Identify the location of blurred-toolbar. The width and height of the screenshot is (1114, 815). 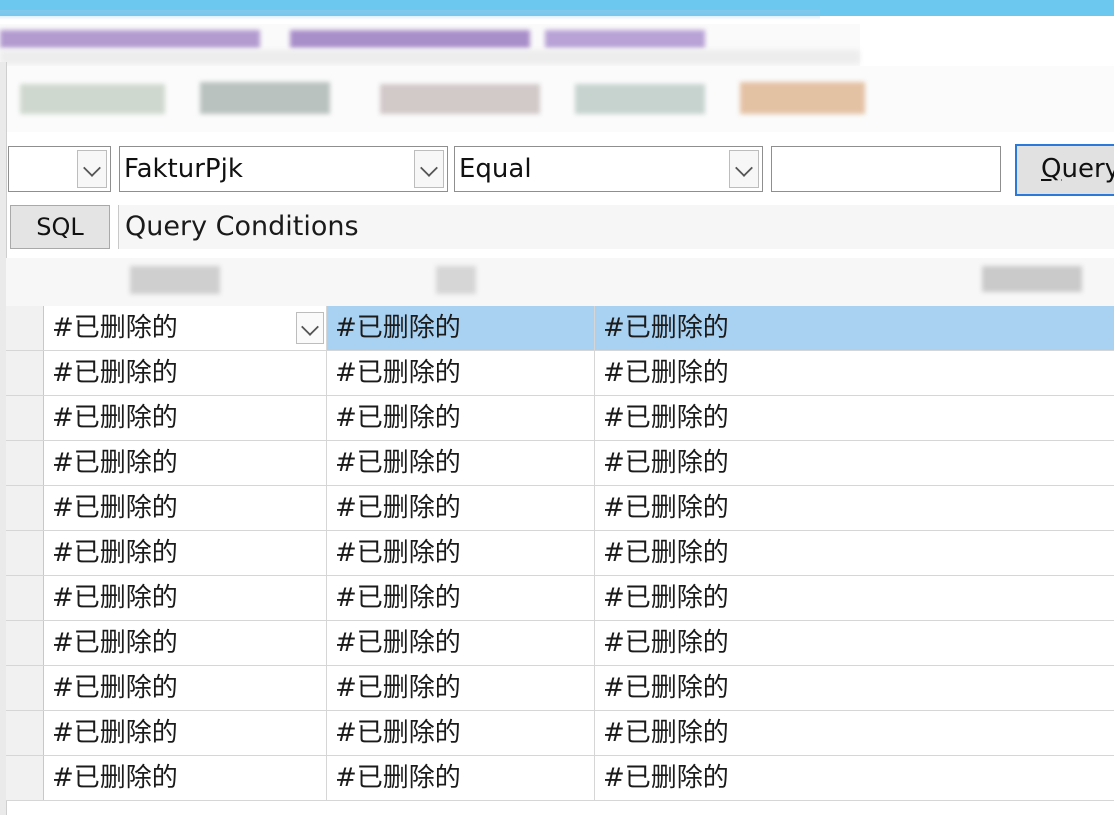
(557, 99).